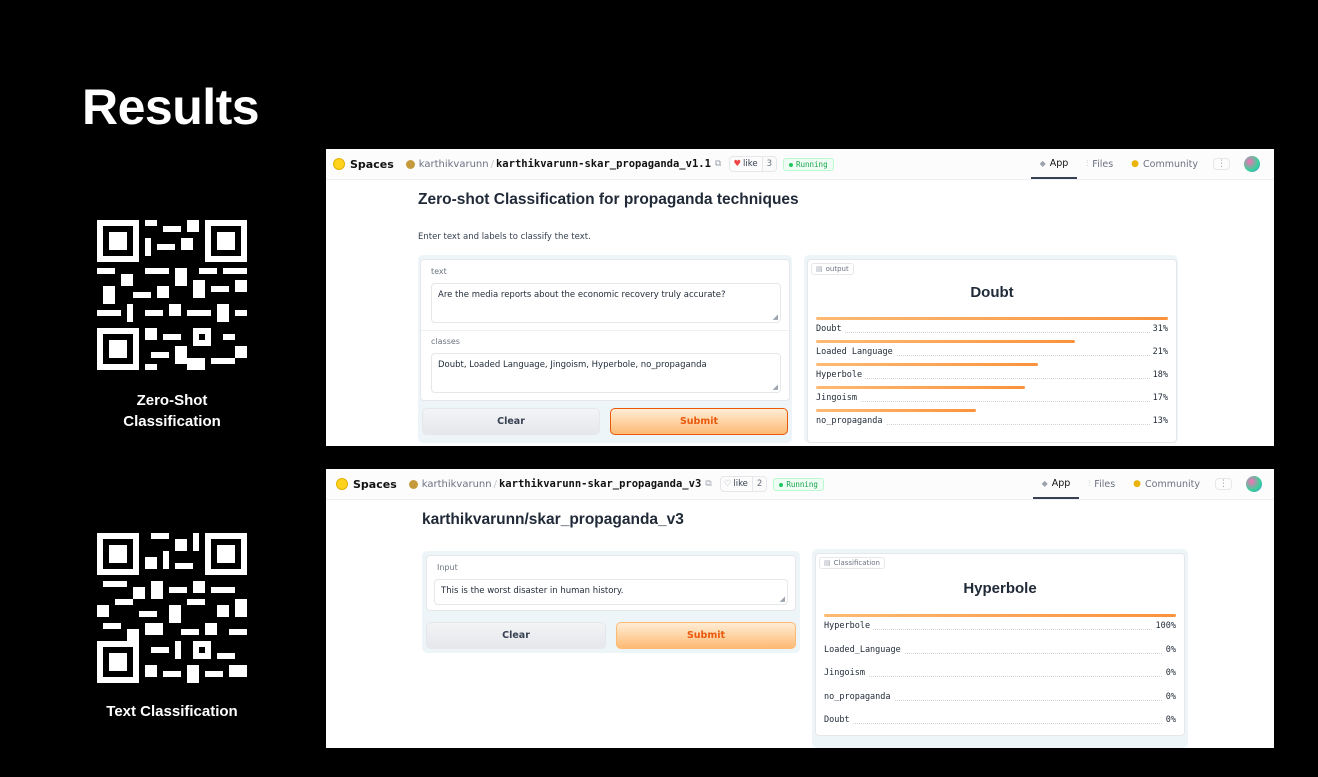 The height and width of the screenshot is (777, 1318). I want to click on predicted-label: Hyperbole, so click(1000, 588).